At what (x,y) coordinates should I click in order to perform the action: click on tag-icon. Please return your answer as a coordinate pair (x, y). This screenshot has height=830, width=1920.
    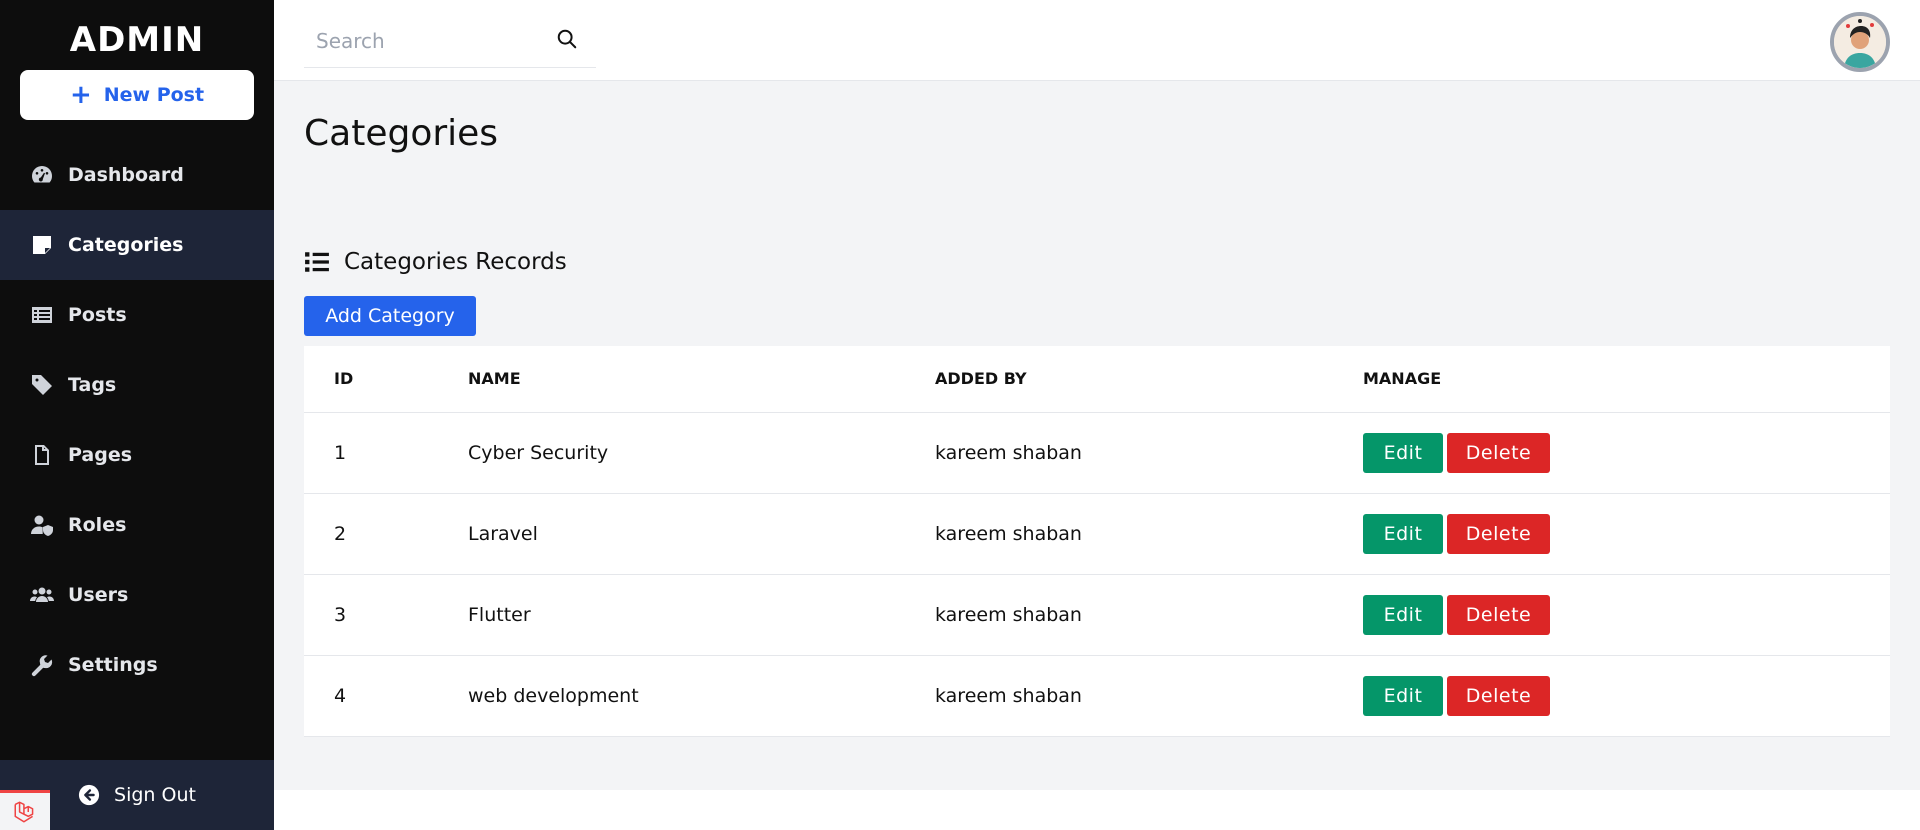
    Looking at the image, I should click on (42, 385).